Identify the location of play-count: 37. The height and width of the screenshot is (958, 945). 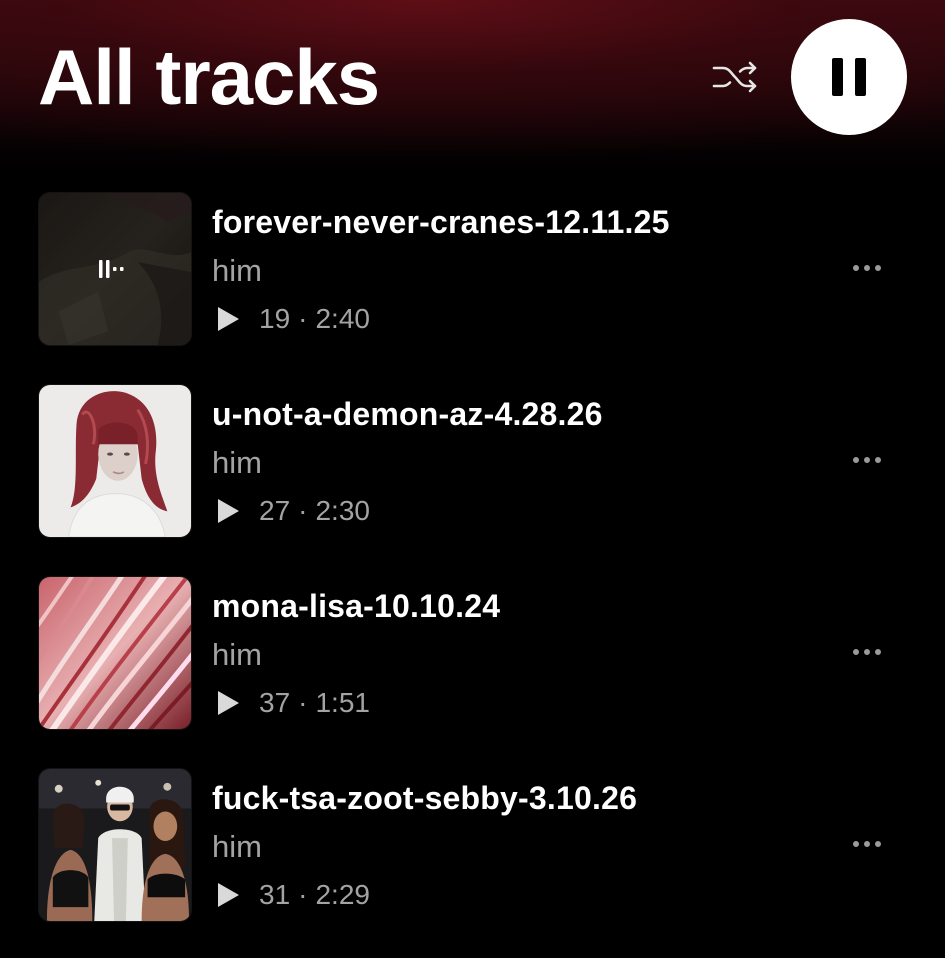
(275, 702).